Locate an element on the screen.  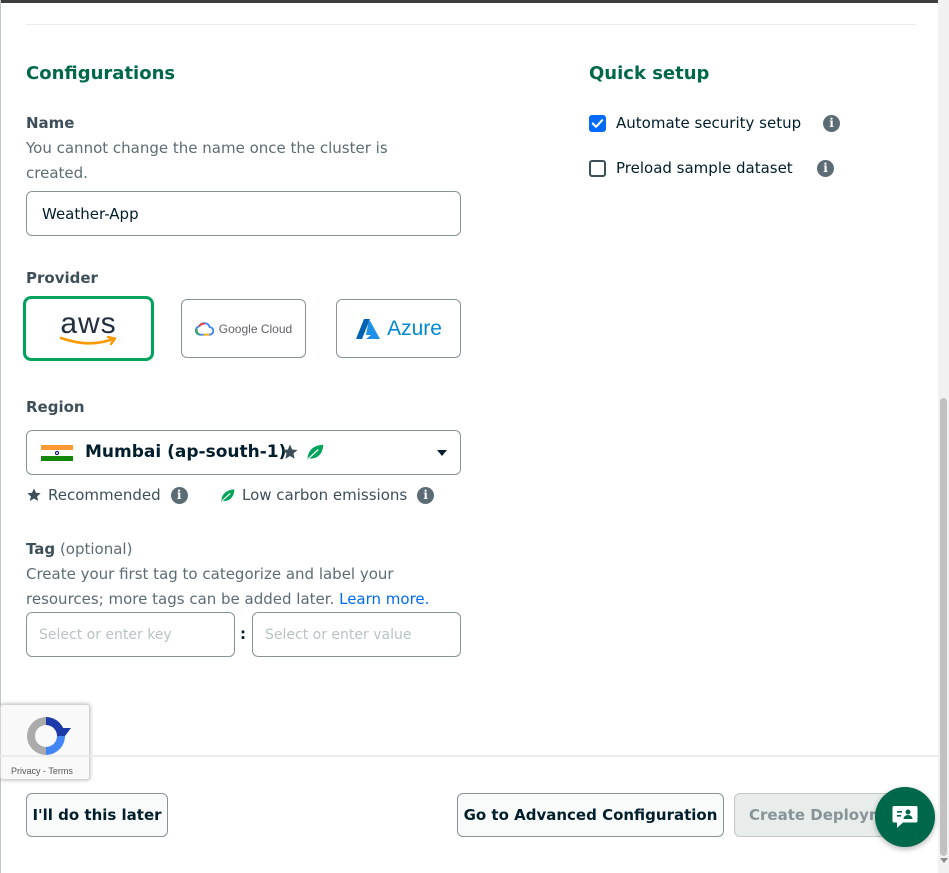
region-value: Mumbai (ap-south-1) is located at coordinates (186, 452).